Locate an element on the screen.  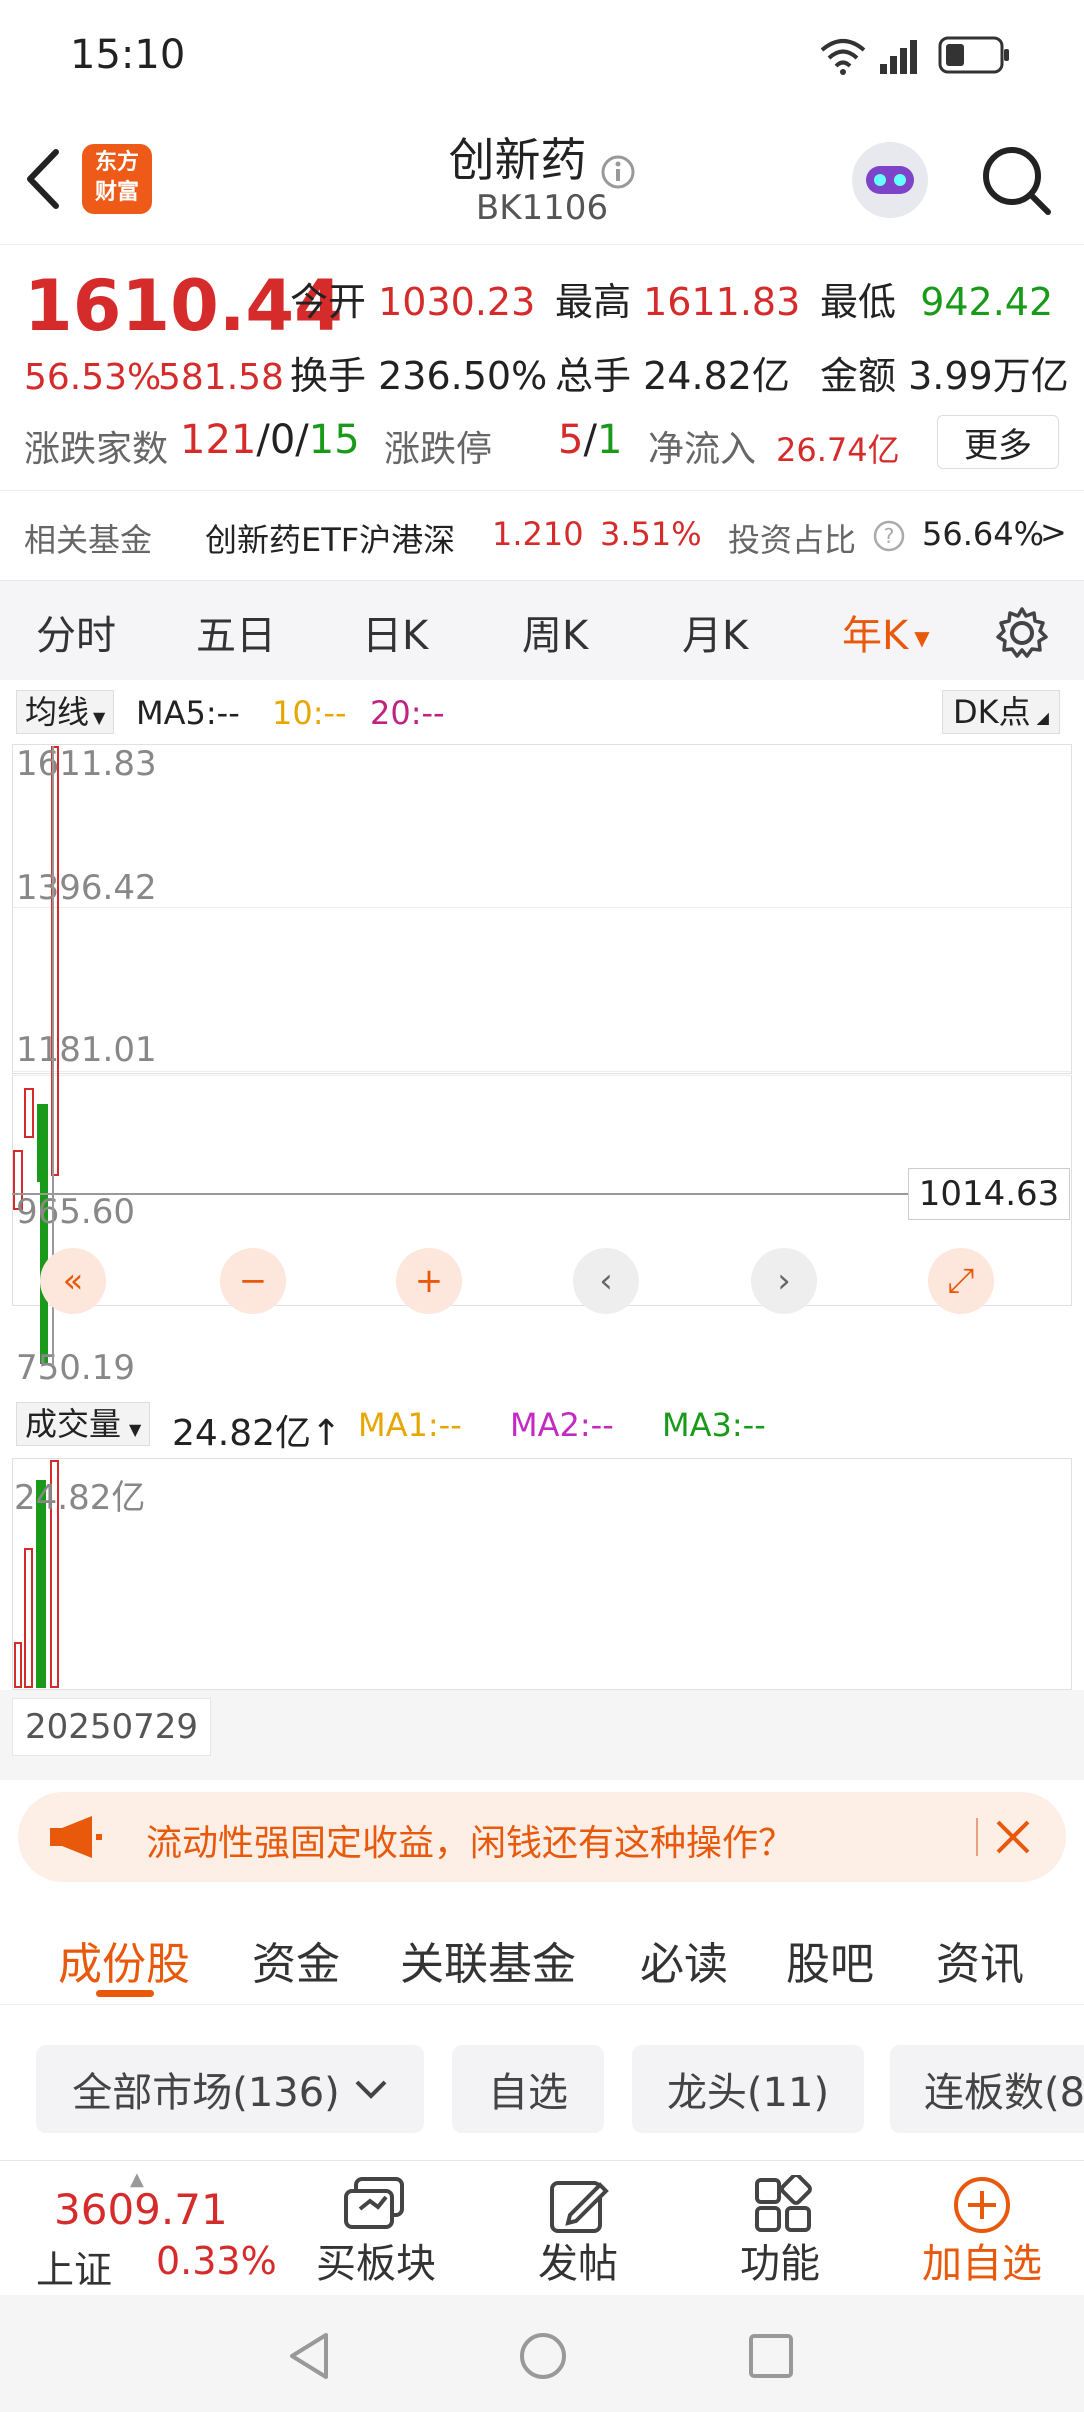
tab-daily: 日K is located at coordinates (395, 632).